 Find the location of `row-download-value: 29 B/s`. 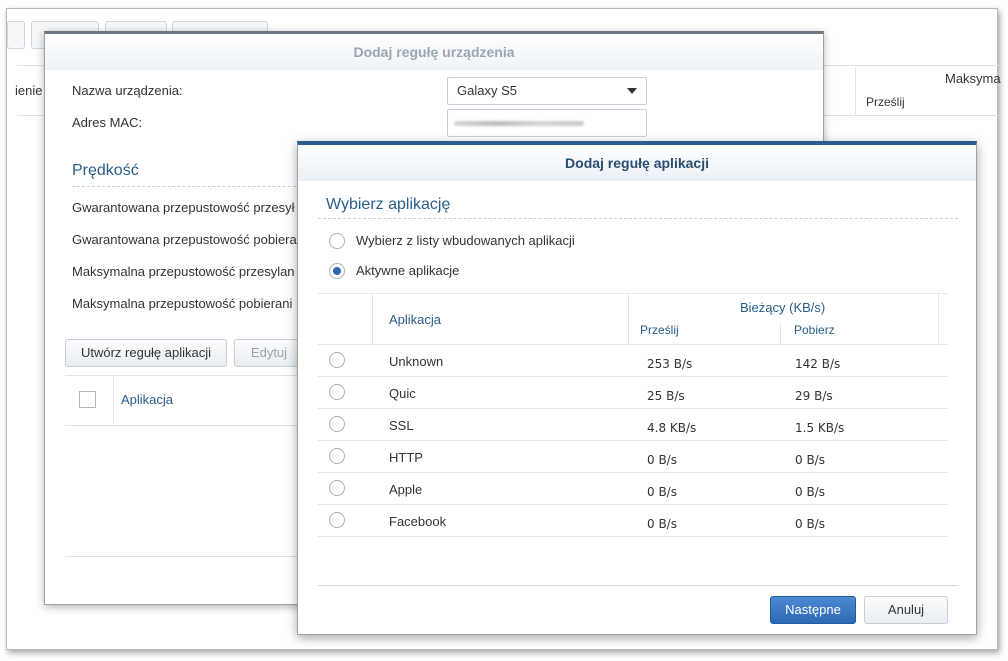

row-download-value: 29 B/s is located at coordinates (814, 396).